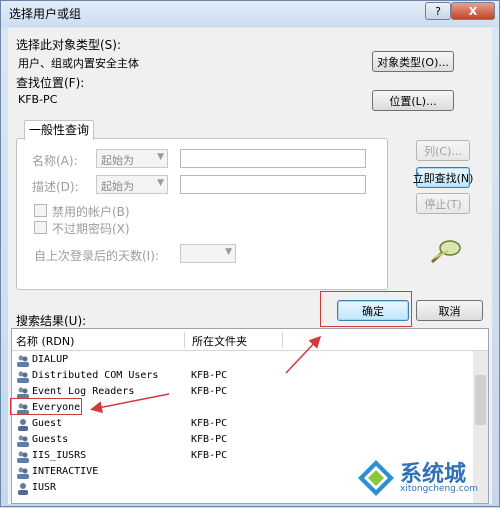  I want to click on annotation-arrows, so click(206, 374).